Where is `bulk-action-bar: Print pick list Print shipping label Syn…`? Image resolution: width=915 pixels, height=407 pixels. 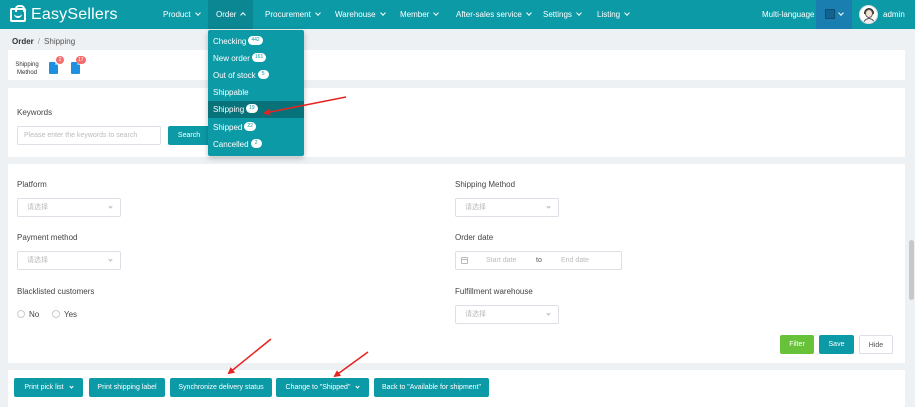 bulk-action-bar: Print pick list Print shipping label Syn… is located at coordinates (456, 388).